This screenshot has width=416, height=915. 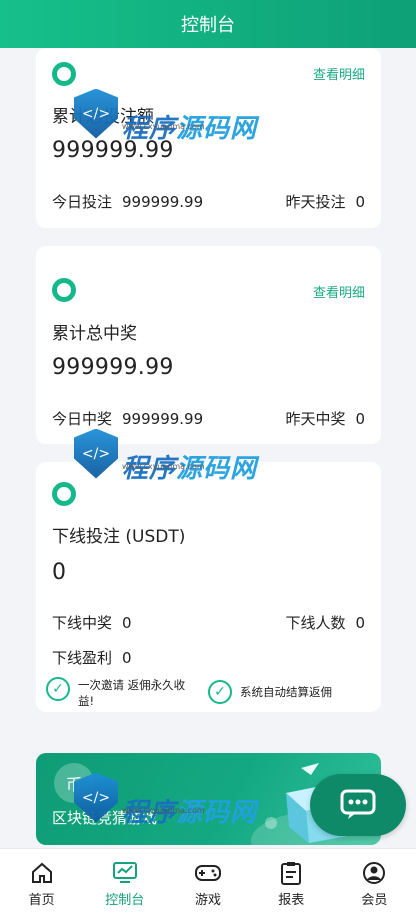 I want to click on yesterday-label: 昨天中奖, so click(x=315, y=419).